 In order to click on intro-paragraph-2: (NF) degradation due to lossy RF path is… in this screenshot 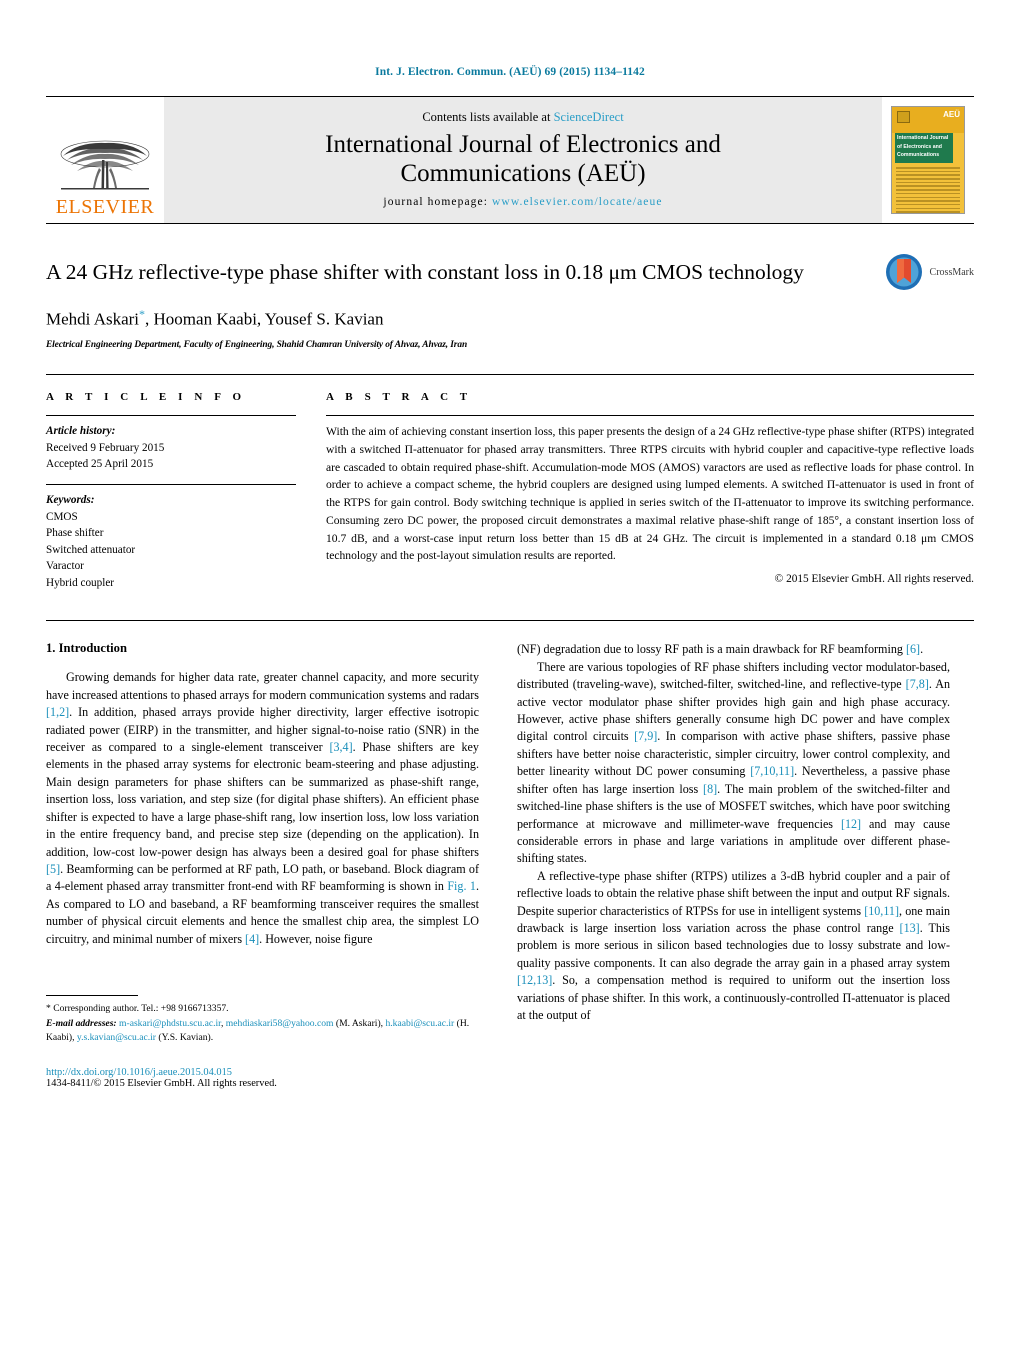, I will do `click(733, 649)`.